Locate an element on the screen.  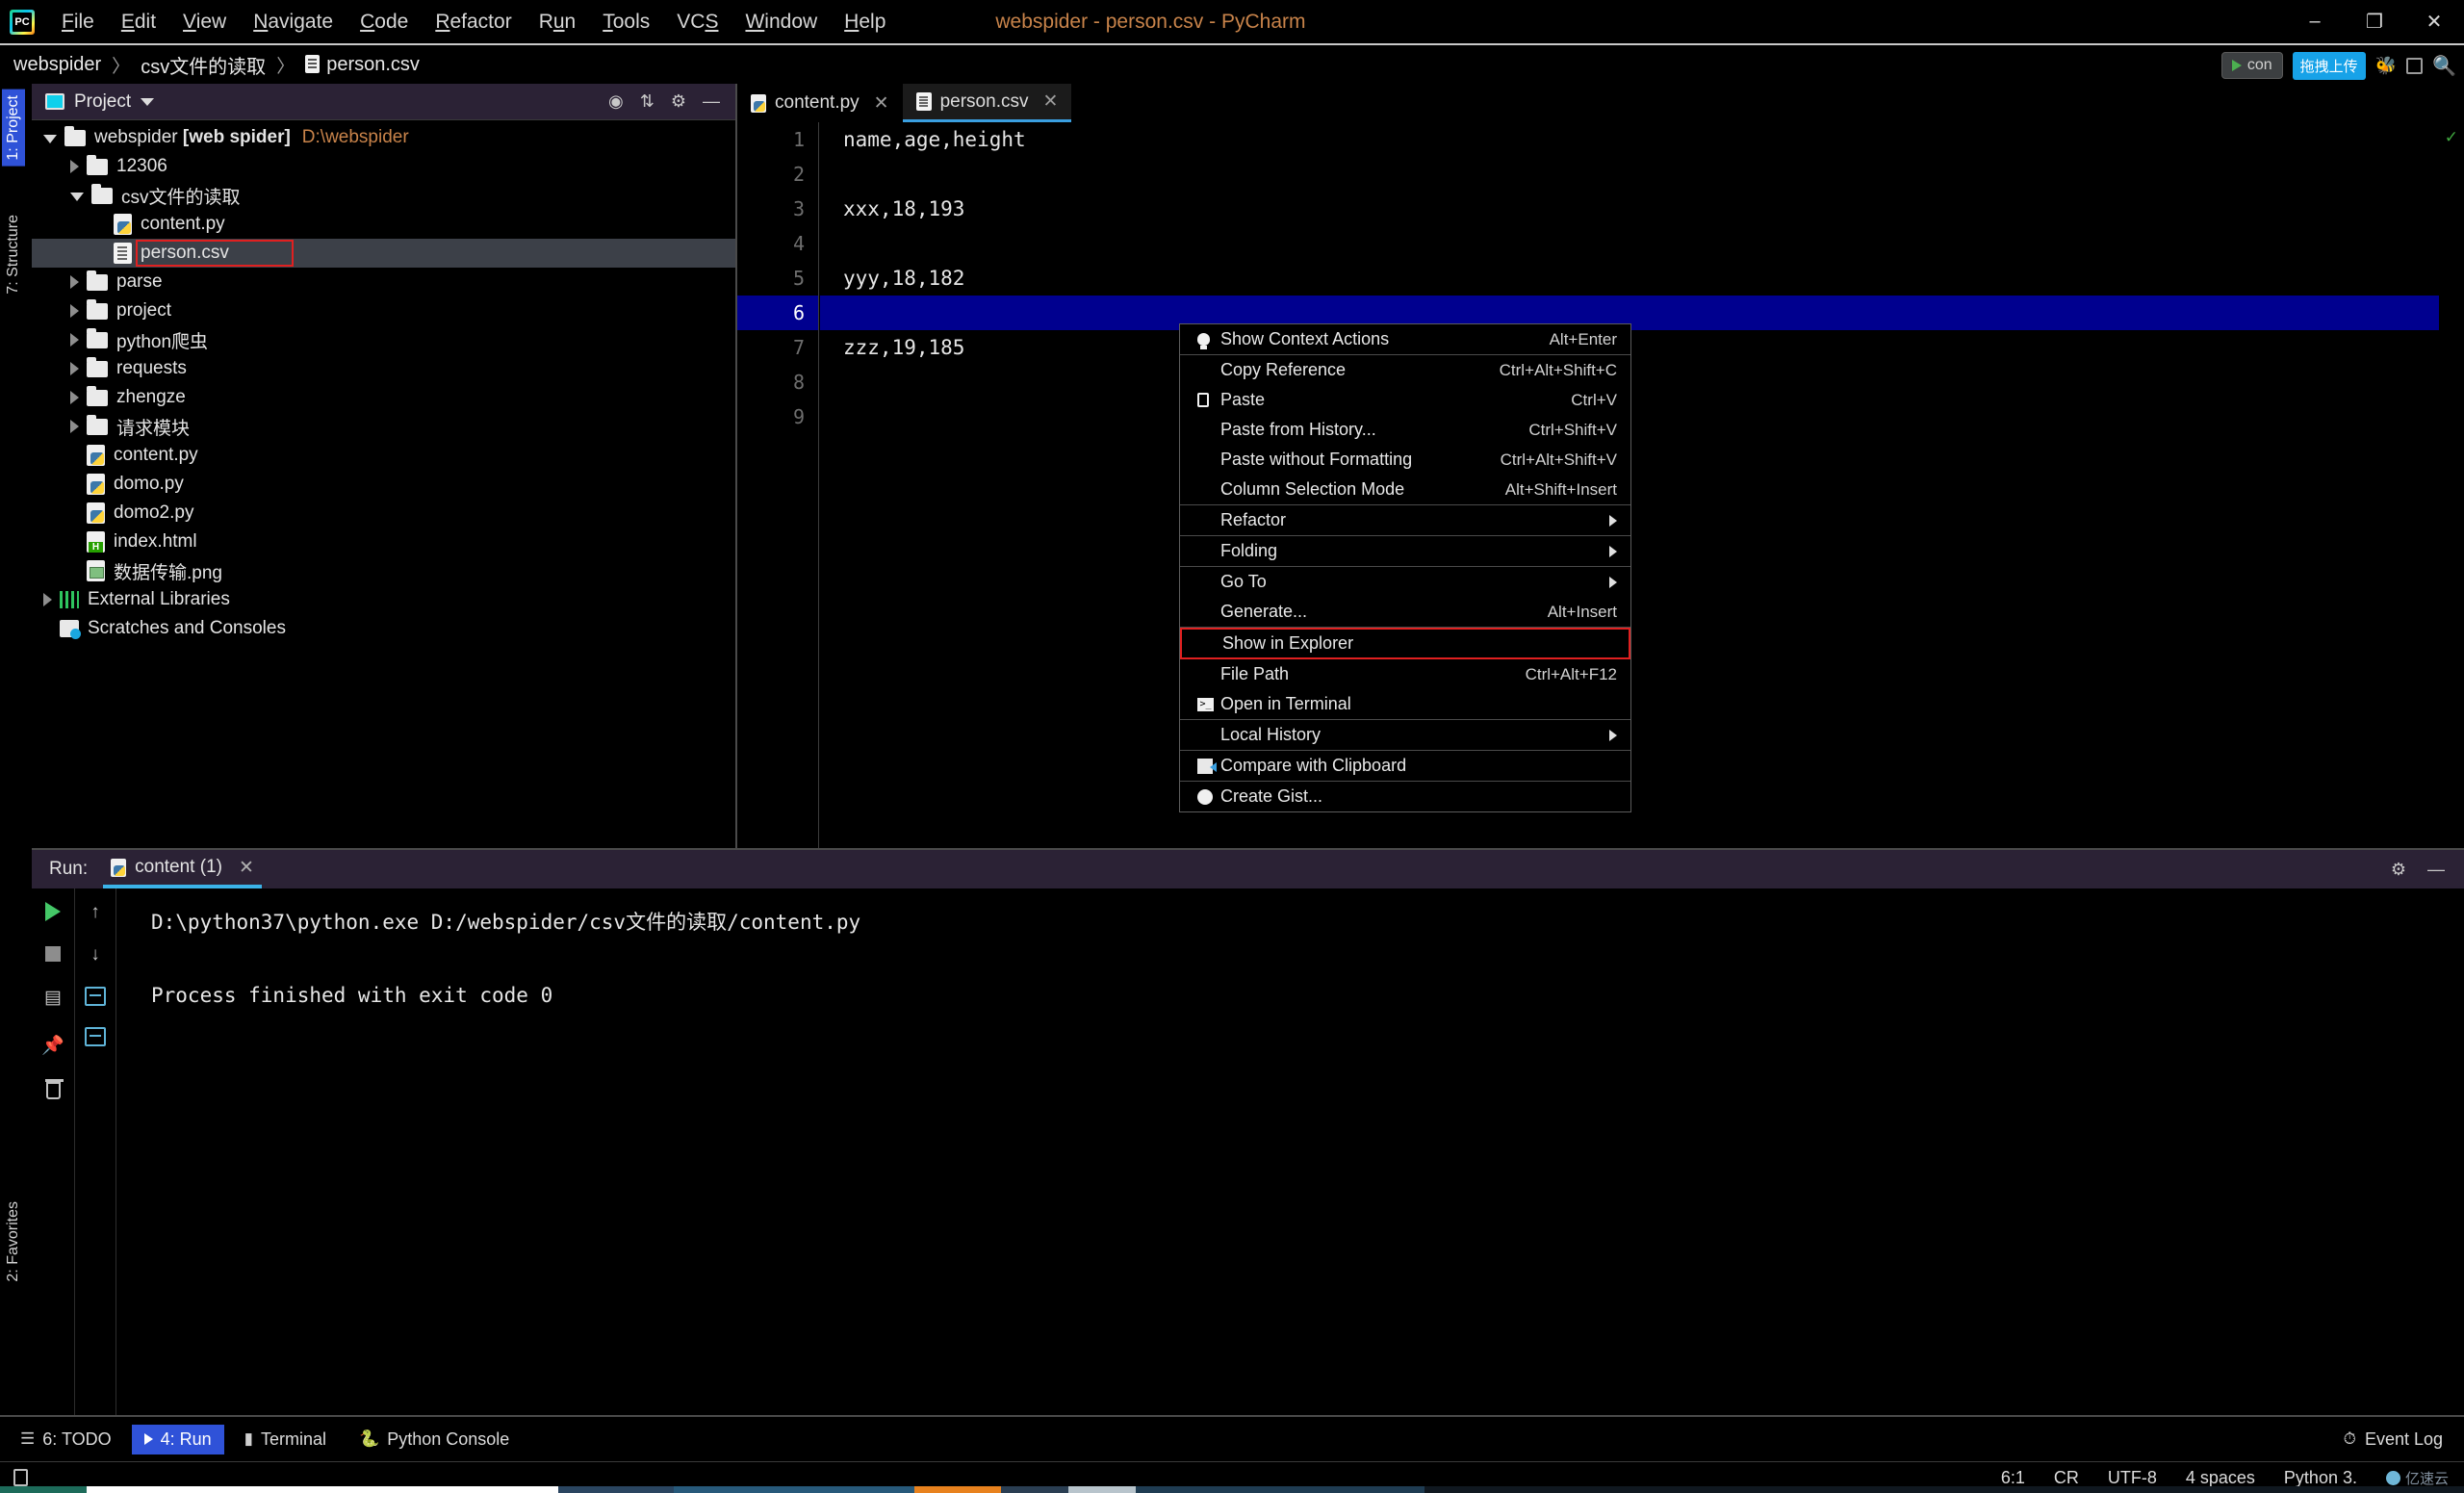
search-icon: 🔍 is located at coordinates (2444, 66).